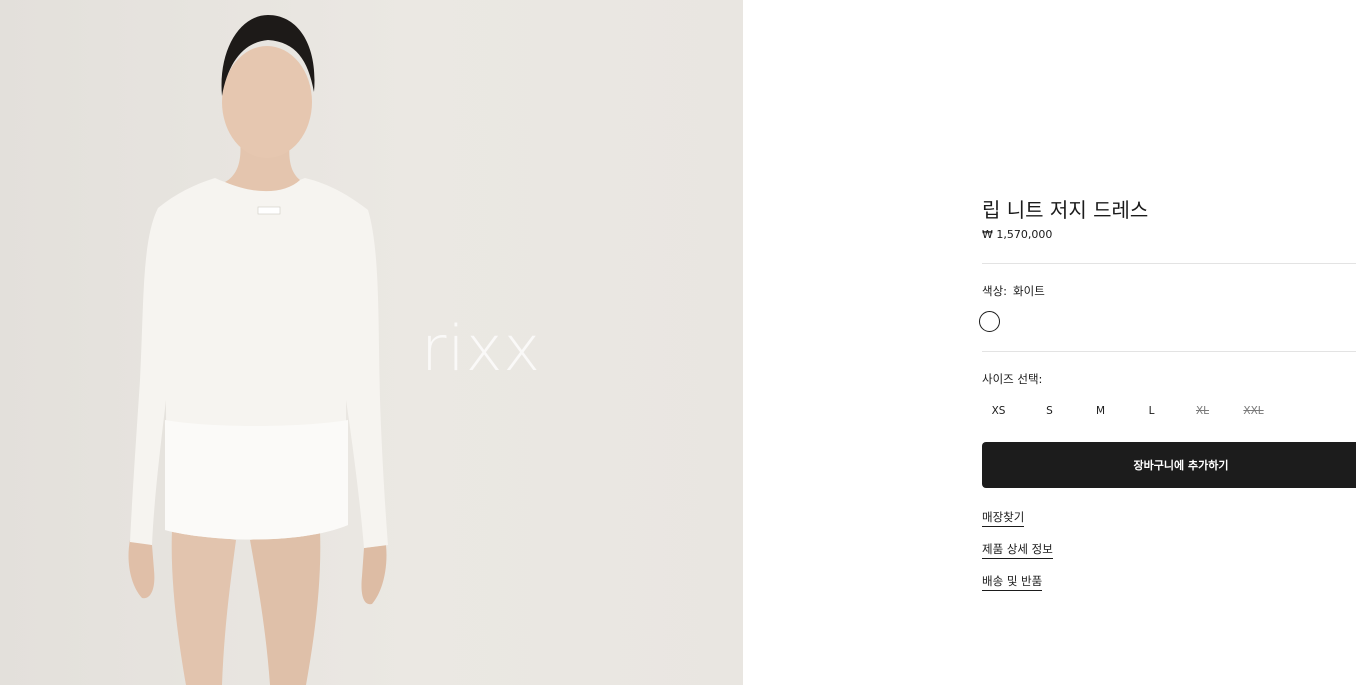 The image size is (1356, 685). Describe the element at coordinates (1003, 518) in the screenshot. I see `store-finder-link: 매장찾기` at that location.